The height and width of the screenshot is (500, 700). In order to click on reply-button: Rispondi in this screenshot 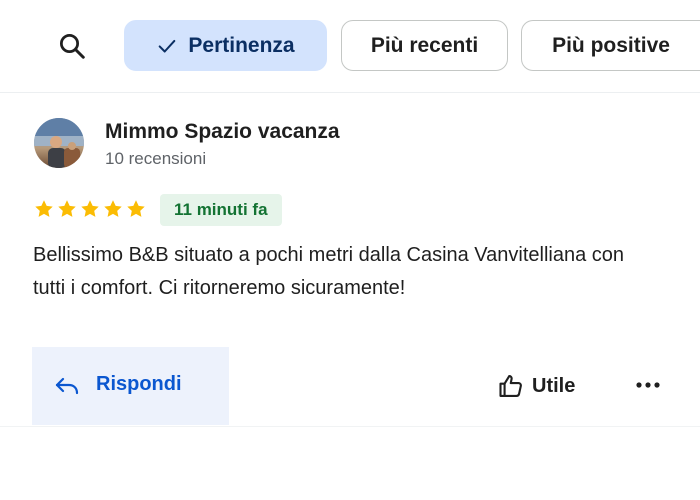, I will do `click(130, 386)`.